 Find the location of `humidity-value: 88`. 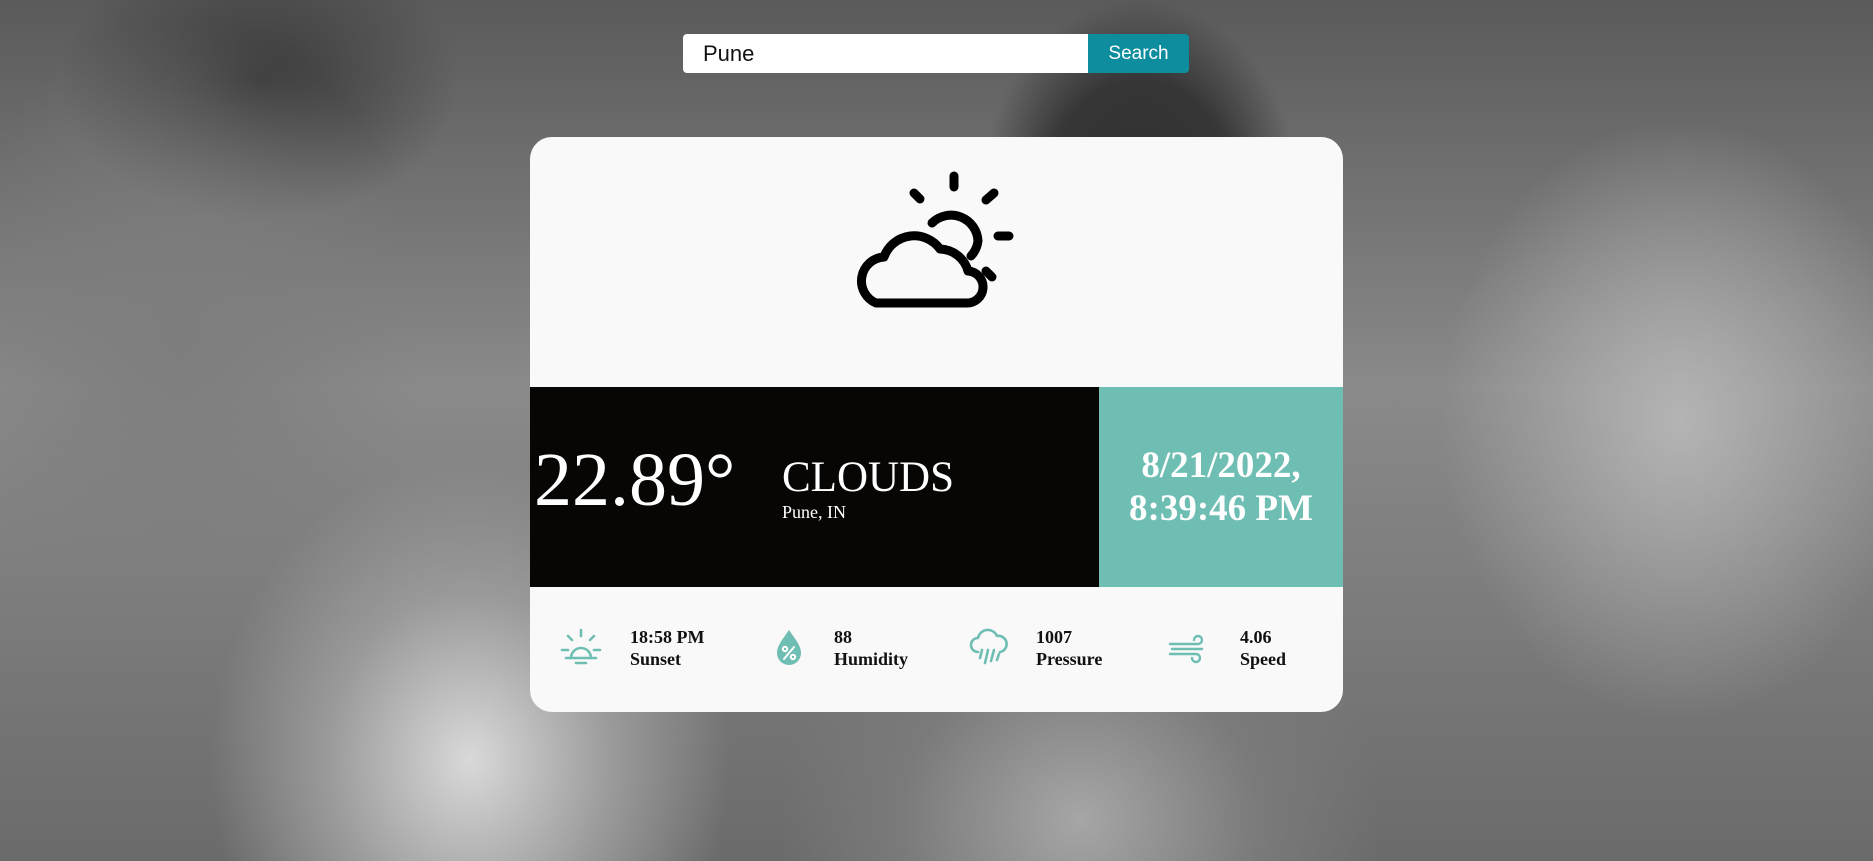

humidity-value: 88 is located at coordinates (843, 637).